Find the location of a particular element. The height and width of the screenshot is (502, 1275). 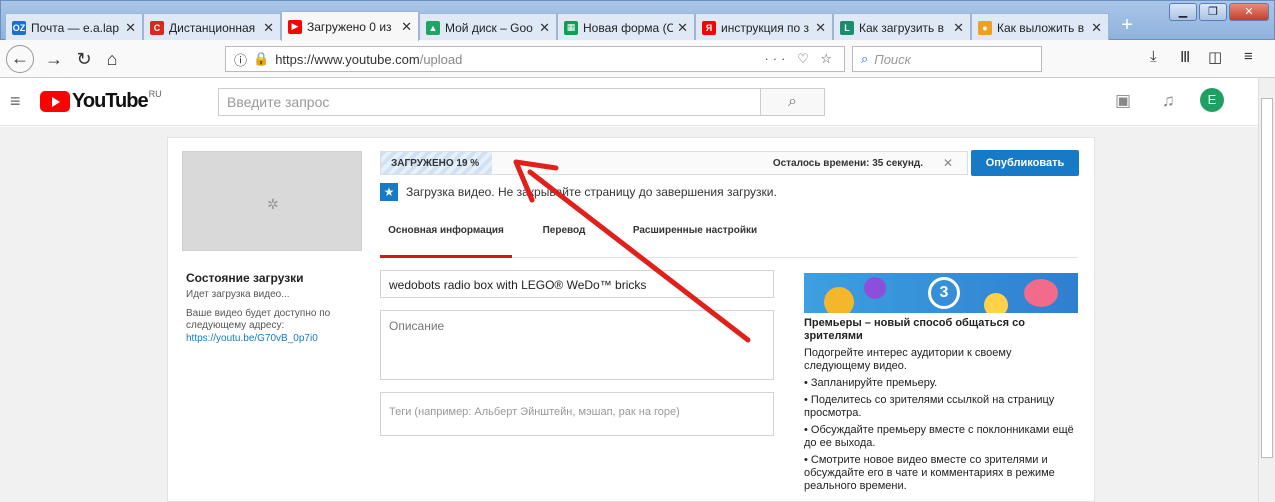

sheets-icon: ▦ is located at coordinates (571, 27).